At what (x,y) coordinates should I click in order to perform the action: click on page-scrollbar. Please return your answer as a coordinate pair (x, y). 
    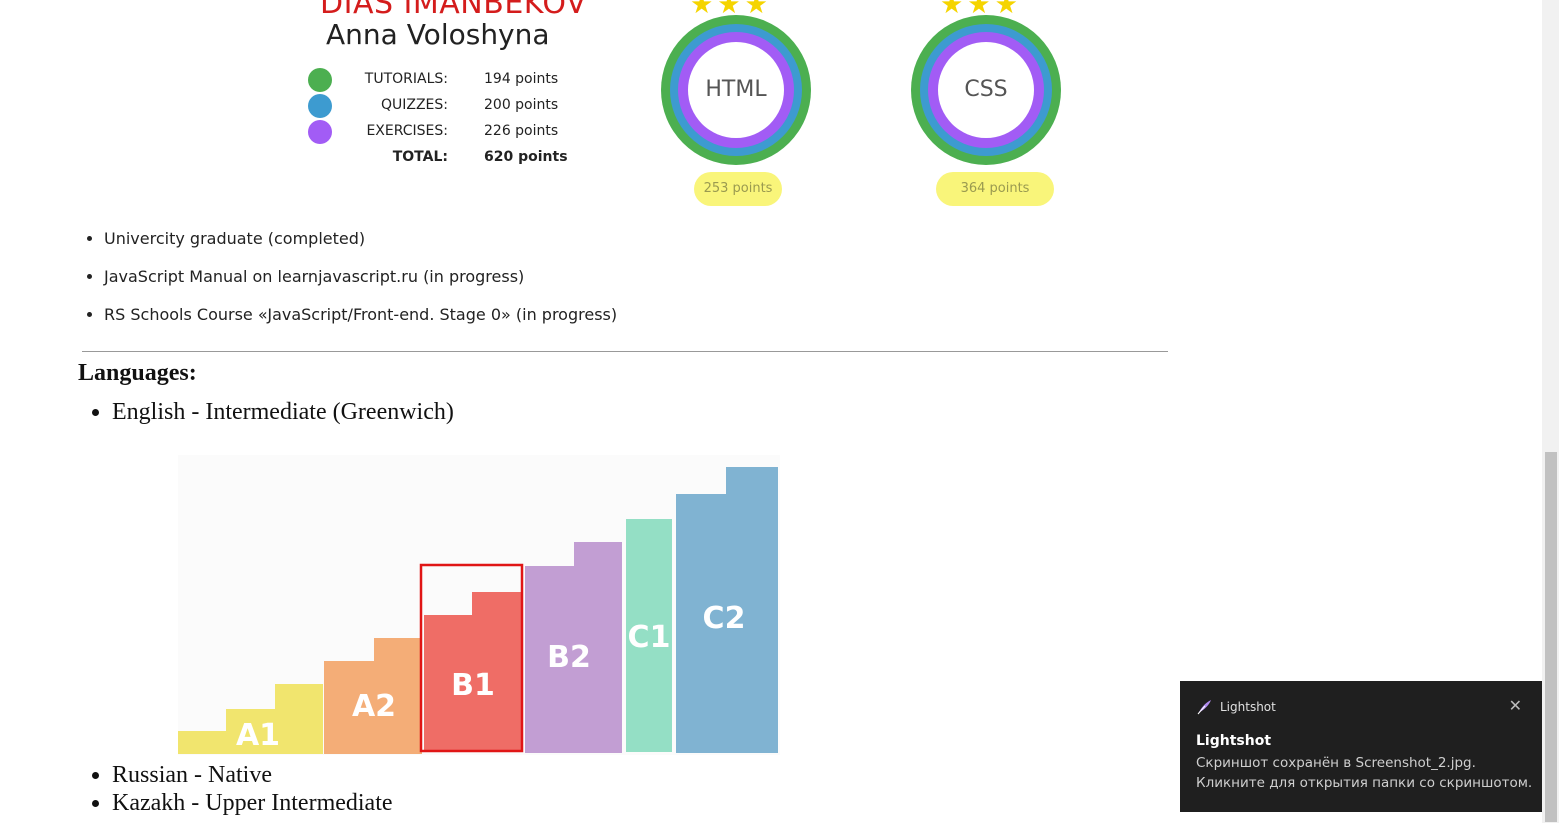
    Looking at the image, I should click on (1550, 411).